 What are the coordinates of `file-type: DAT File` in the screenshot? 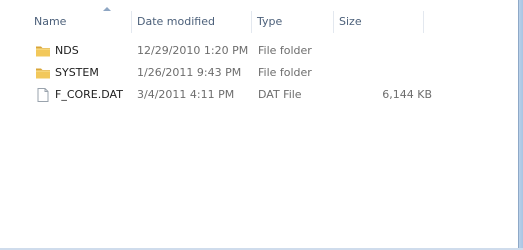 It's located at (280, 94).